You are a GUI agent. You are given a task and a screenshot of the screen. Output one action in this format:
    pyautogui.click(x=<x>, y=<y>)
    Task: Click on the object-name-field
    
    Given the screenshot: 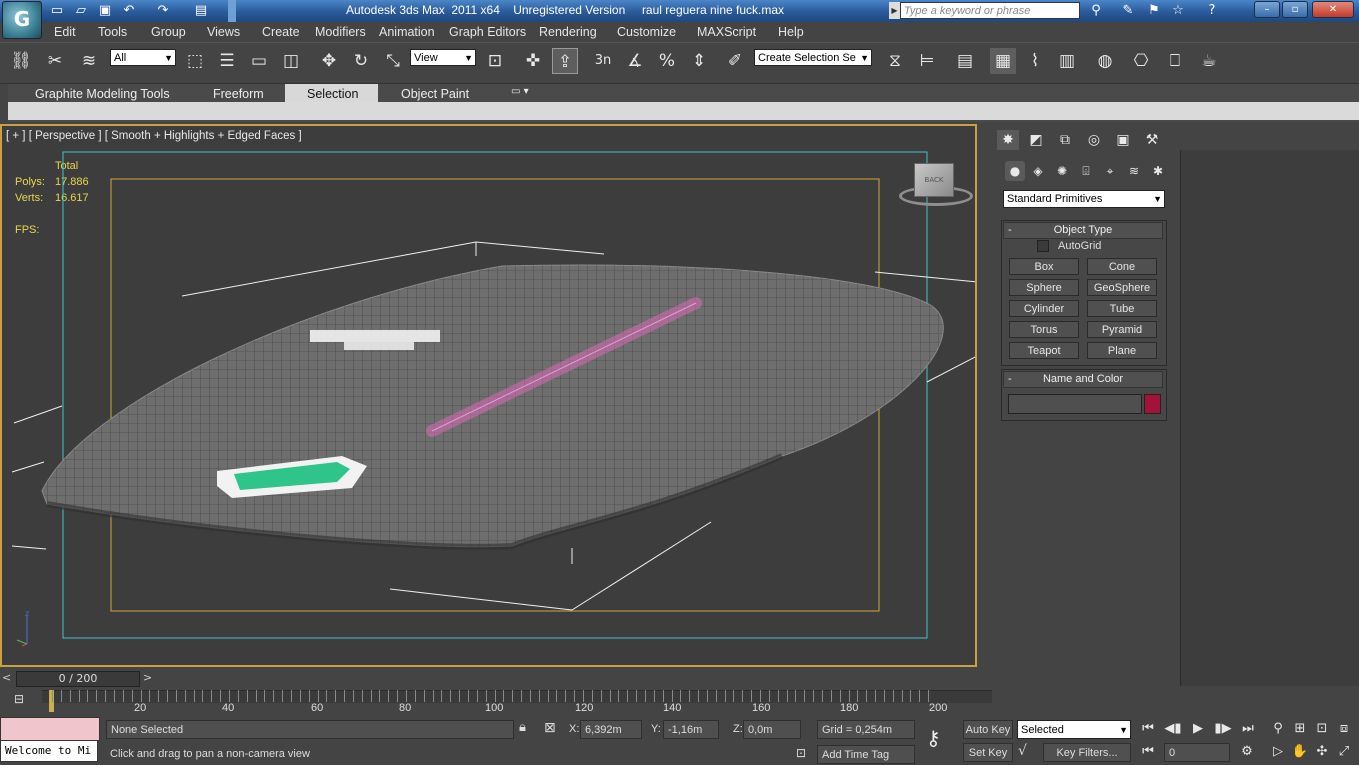 What is the action you would take?
    pyautogui.click(x=1075, y=404)
    